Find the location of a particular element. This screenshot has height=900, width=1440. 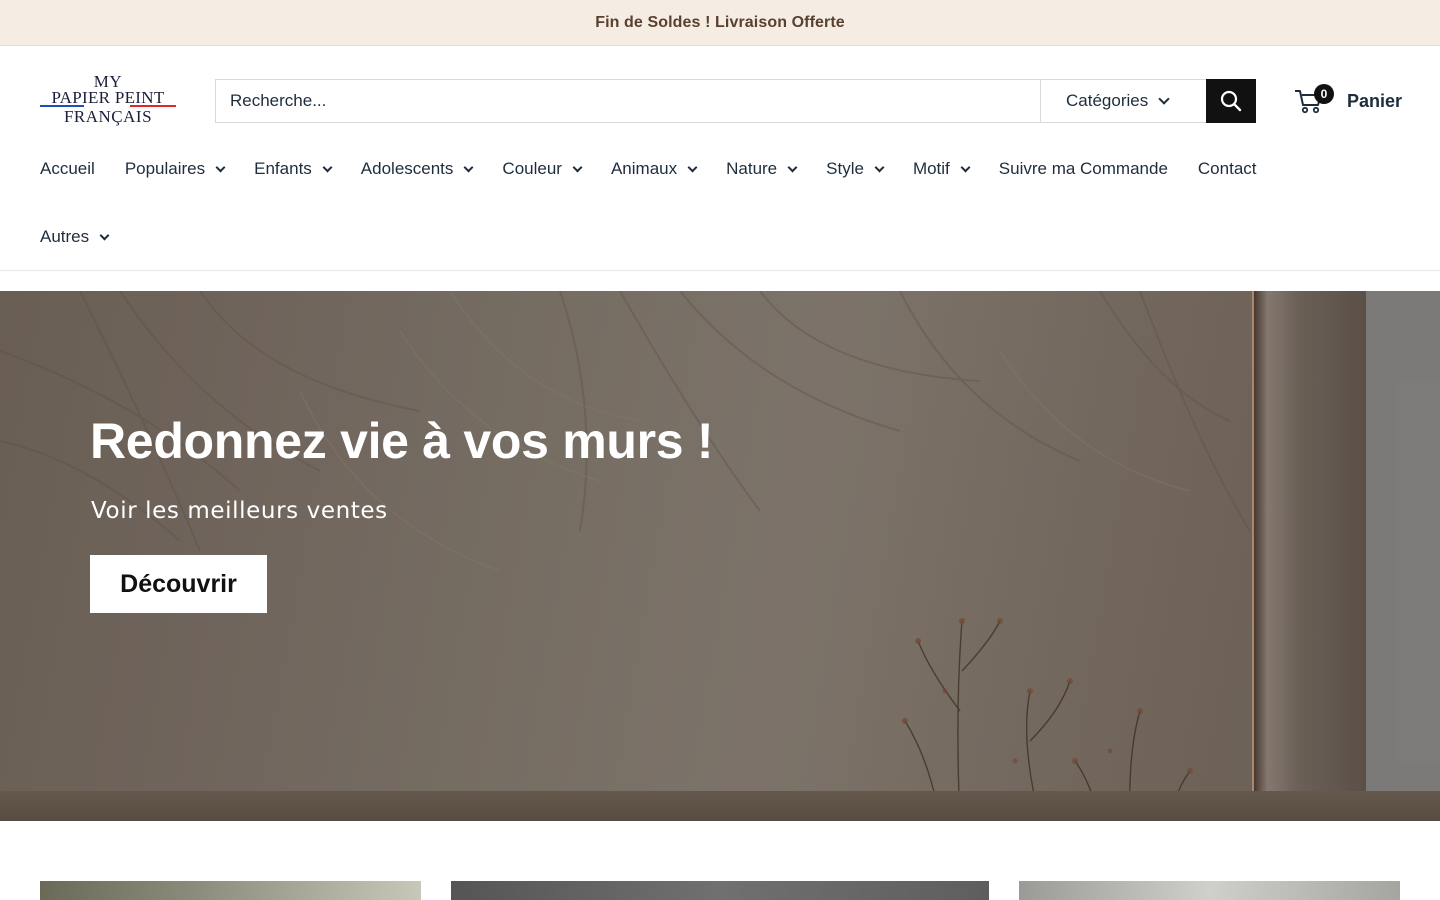

cart-icon: 0 is located at coordinates (1314, 99).